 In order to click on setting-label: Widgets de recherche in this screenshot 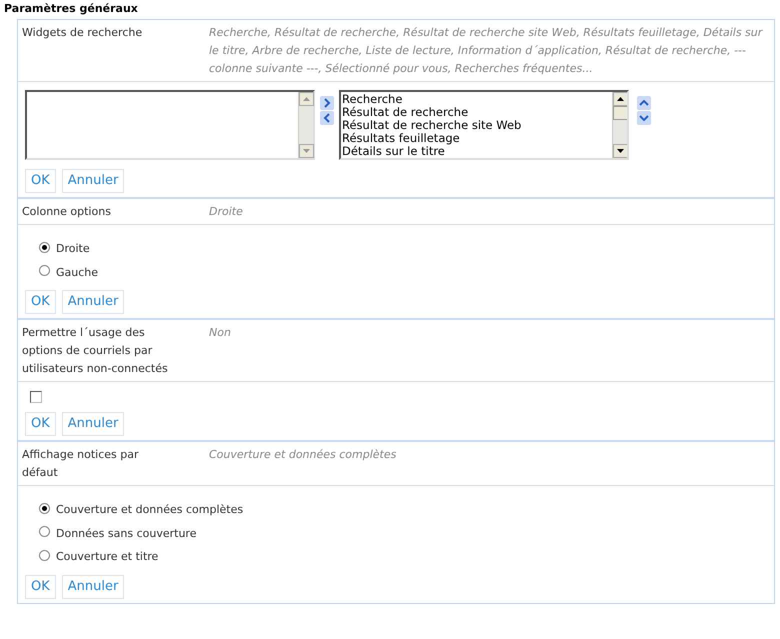, I will do `click(83, 33)`.